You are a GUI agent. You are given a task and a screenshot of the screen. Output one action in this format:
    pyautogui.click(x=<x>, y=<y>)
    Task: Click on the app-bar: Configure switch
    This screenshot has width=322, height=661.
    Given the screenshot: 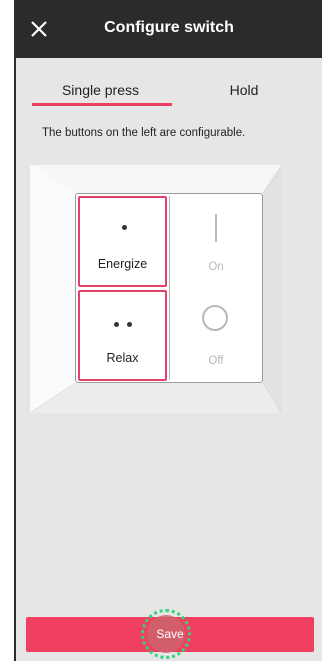 What is the action you would take?
    pyautogui.click(x=169, y=29)
    